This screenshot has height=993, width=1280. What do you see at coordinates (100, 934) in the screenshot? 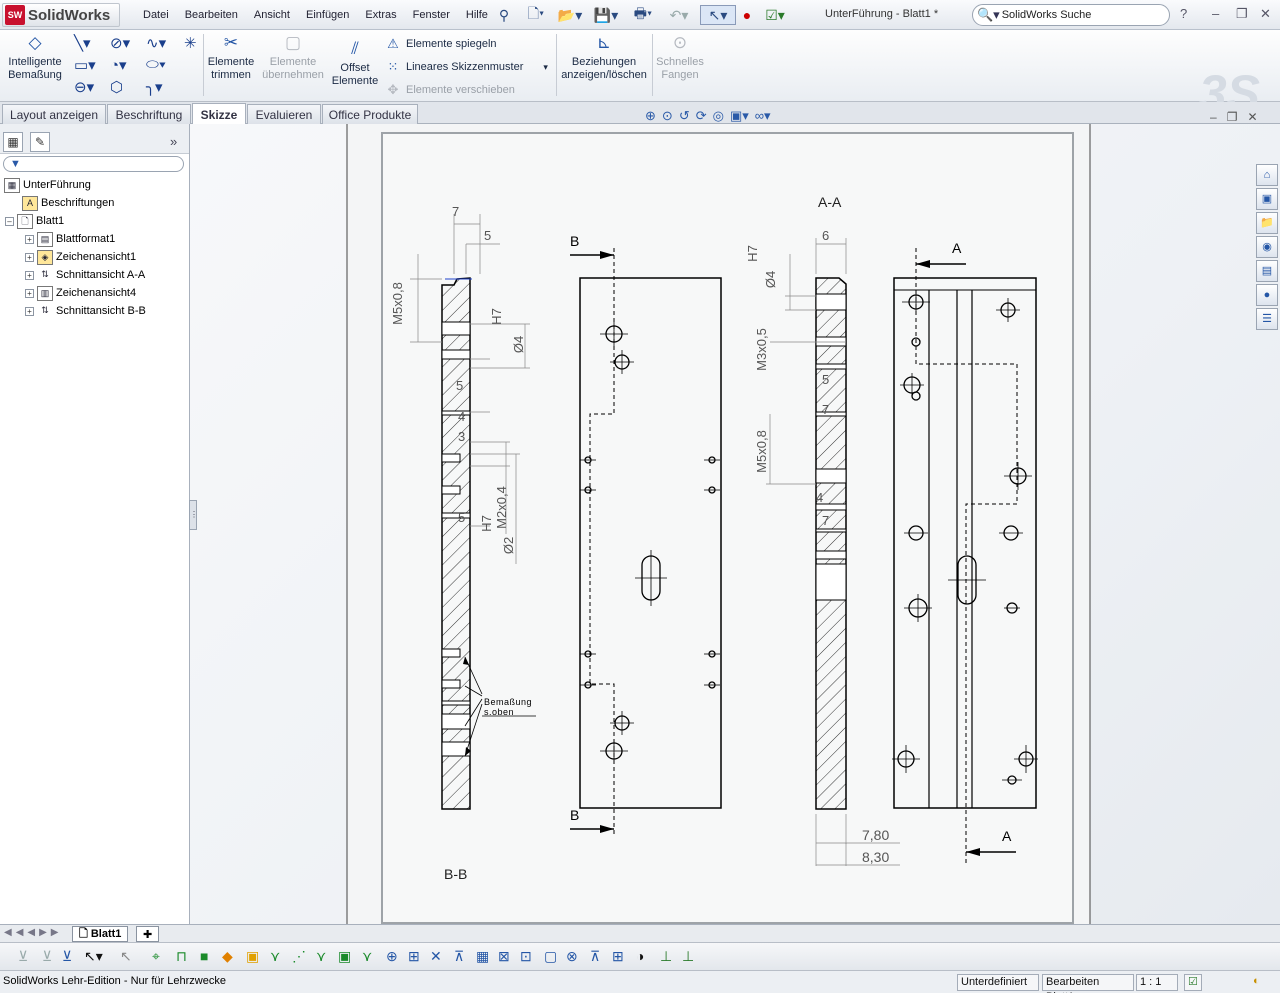
I see `sheet-tab-blatt1: 🗋 Blatt1` at bounding box center [100, 934].